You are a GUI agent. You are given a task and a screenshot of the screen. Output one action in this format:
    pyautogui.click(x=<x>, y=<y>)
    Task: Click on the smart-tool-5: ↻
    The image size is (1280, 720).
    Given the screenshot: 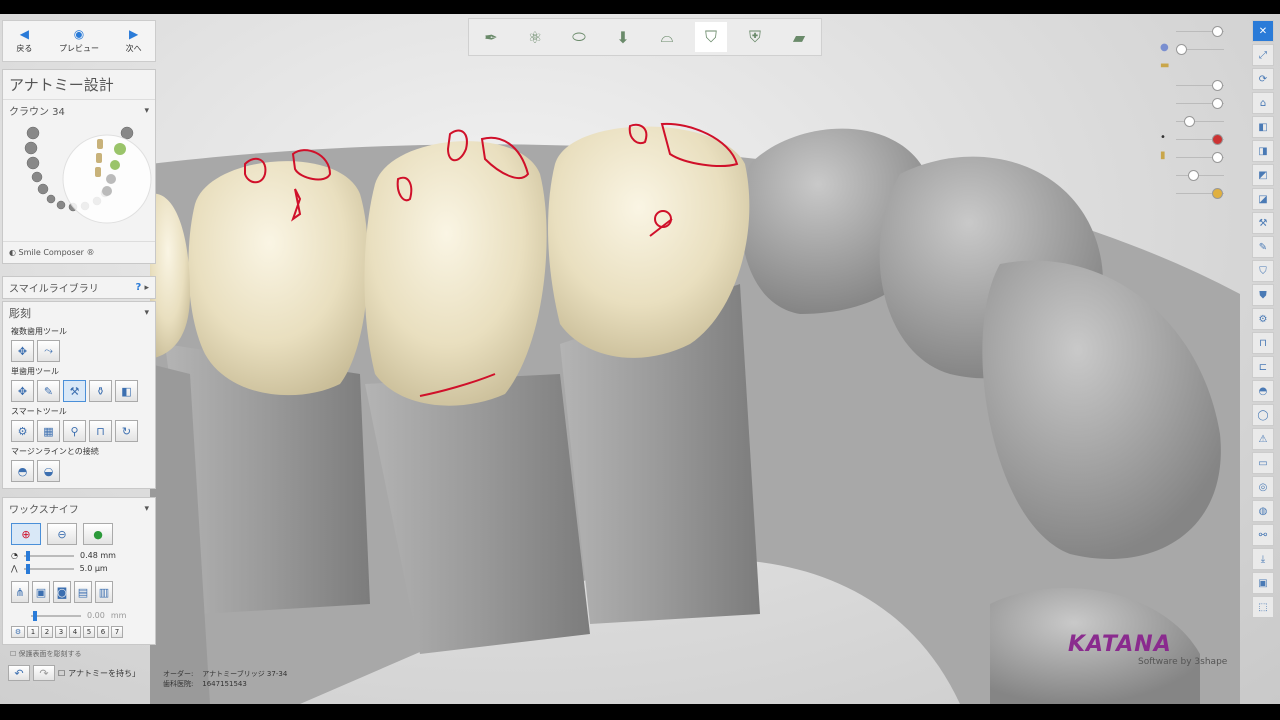 What is the action you would take?
    pyautogui.click(x=126, y=431)
    